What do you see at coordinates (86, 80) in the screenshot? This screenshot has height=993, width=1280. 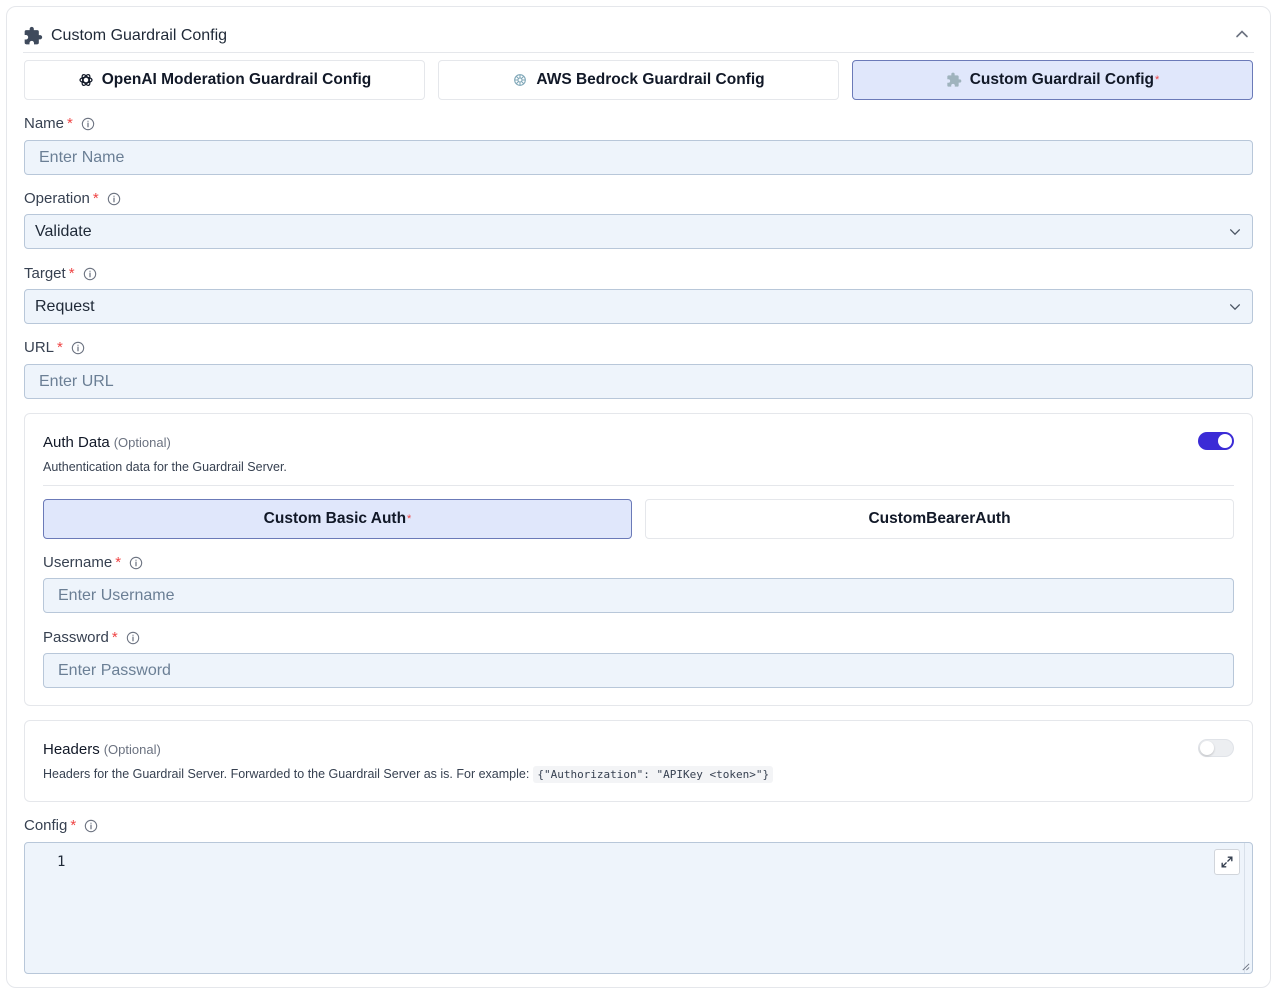 I see `openai-icon` at bounding box center [86, 80].